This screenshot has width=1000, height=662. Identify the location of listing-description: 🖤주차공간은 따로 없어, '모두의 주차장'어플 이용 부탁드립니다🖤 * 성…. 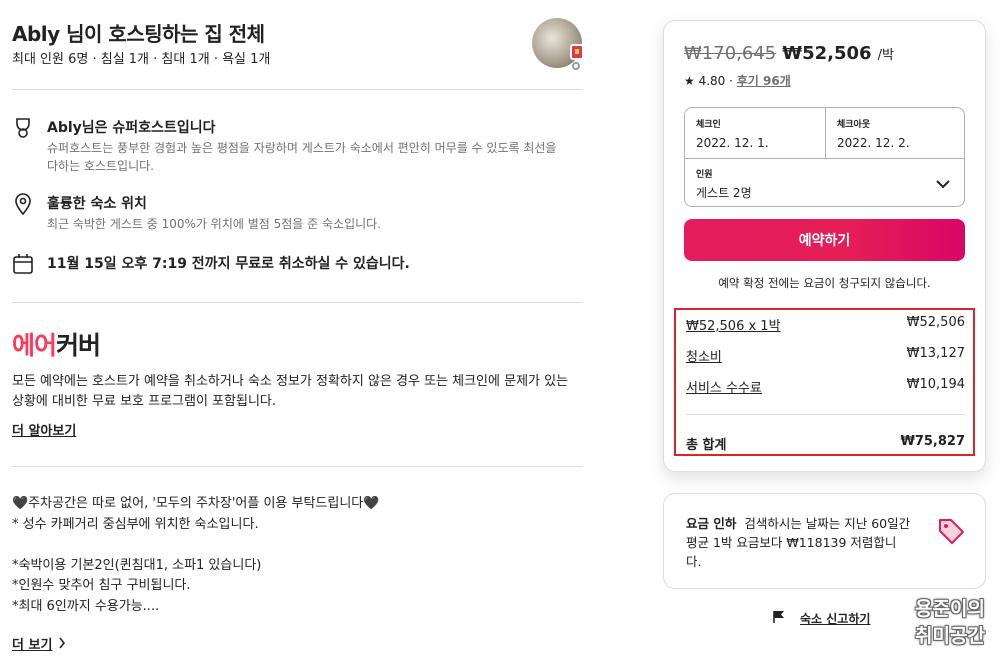
(292, 555).